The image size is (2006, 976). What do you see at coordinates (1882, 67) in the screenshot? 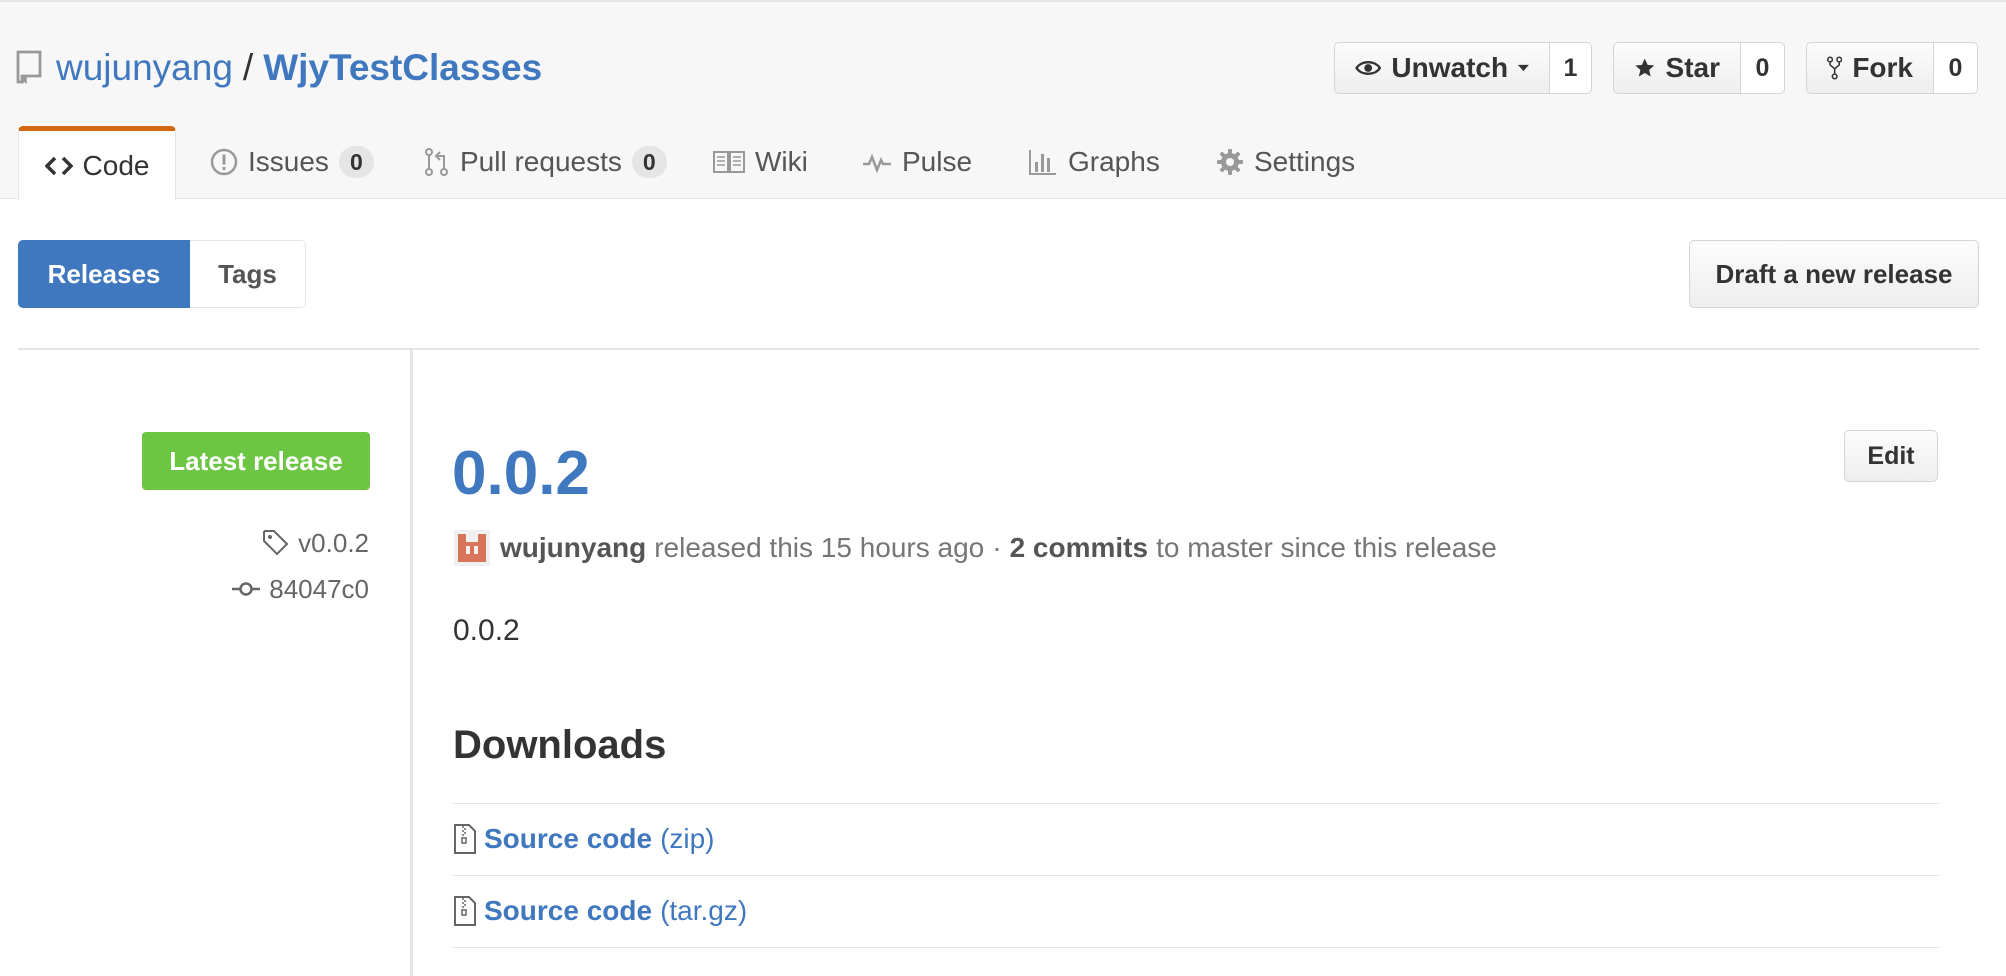
I see `fork-label: Fork` at bounding box center [1882, 67].